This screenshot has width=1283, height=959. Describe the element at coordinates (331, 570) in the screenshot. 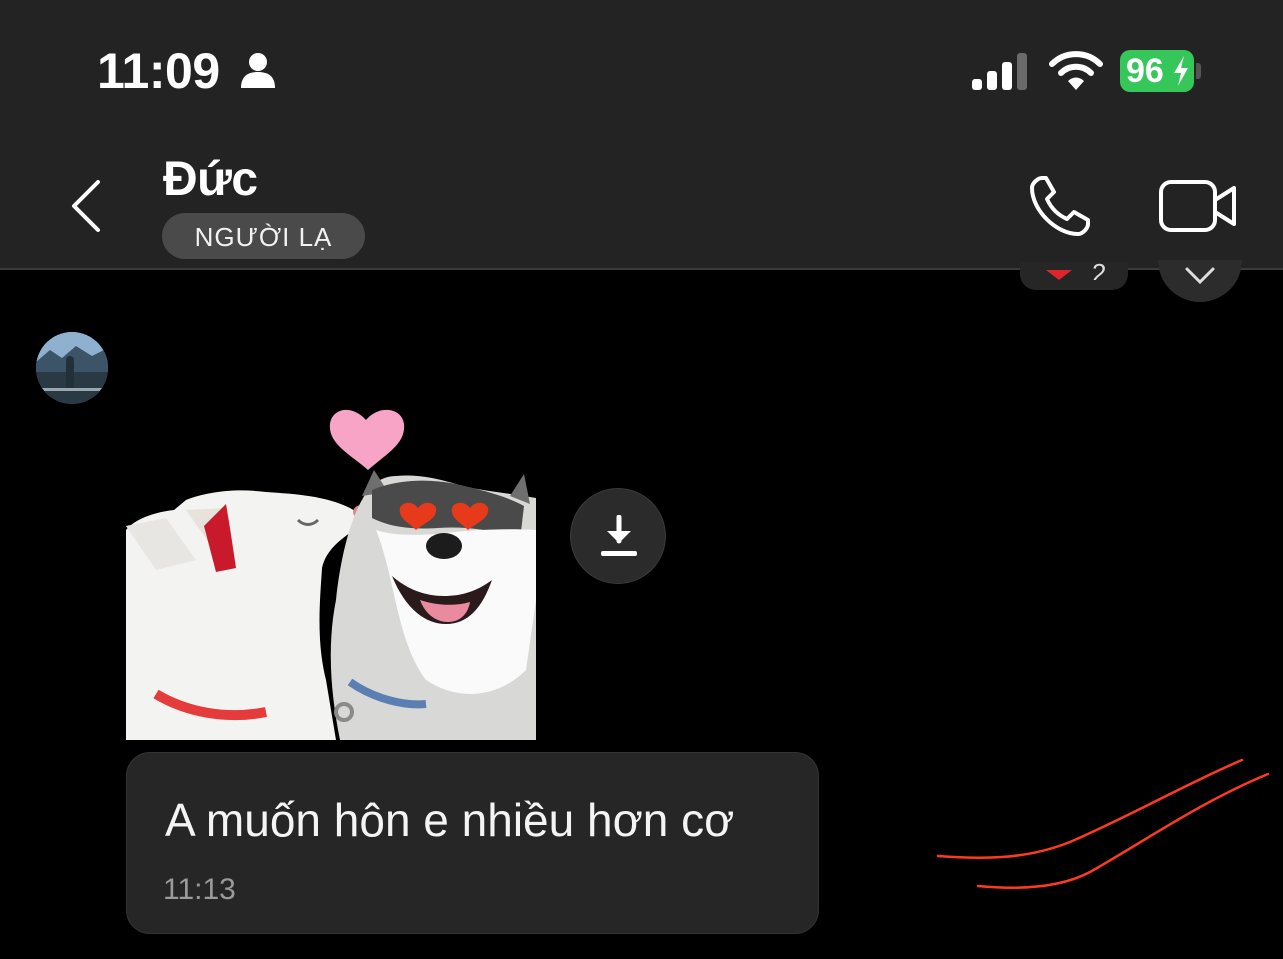

I see `sticker-image` at that location.